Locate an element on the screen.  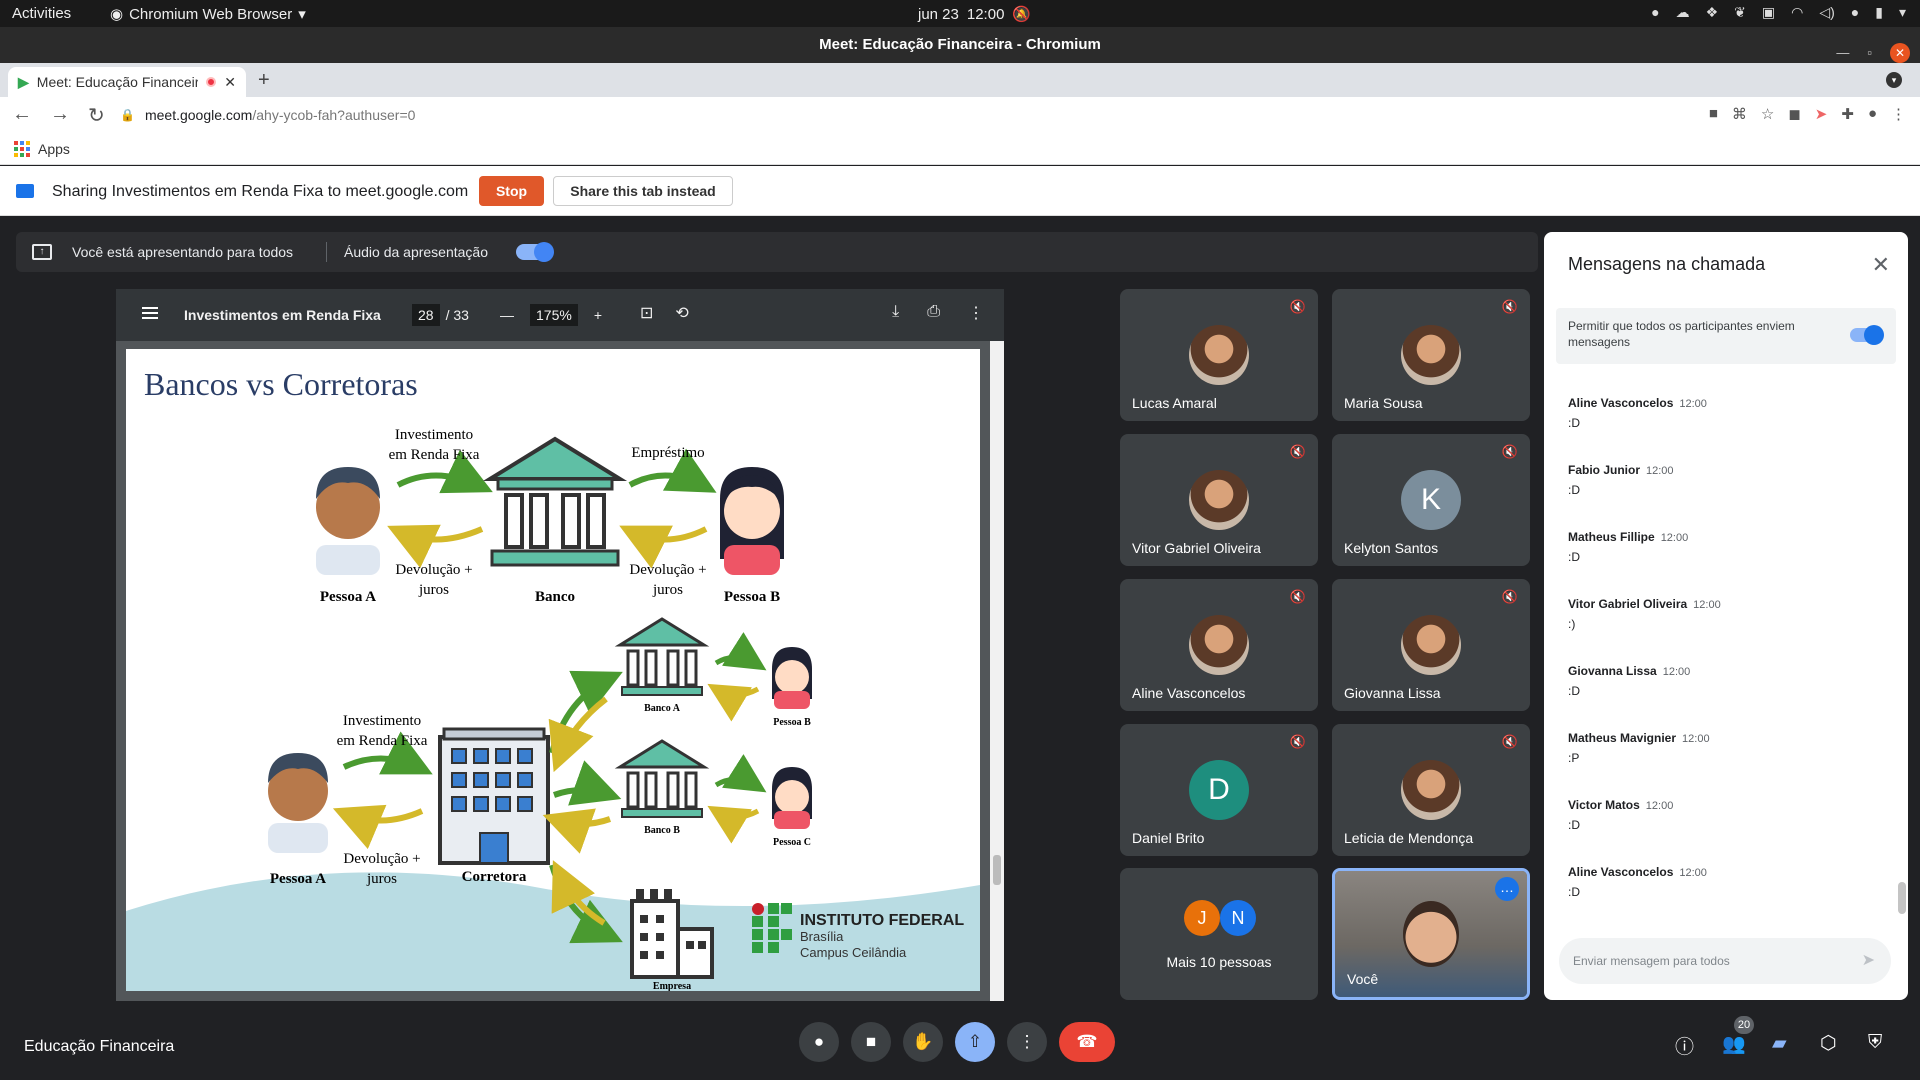
arrow-bank-a-person-b is located at coordinates (740, 651).